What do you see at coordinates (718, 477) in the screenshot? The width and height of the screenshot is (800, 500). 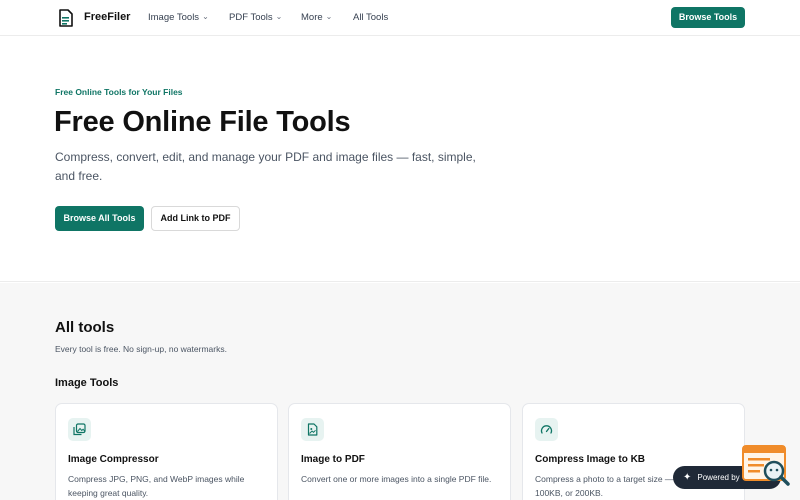 I see `badge-prefix: Powered by` at bounding box center [718, 477].